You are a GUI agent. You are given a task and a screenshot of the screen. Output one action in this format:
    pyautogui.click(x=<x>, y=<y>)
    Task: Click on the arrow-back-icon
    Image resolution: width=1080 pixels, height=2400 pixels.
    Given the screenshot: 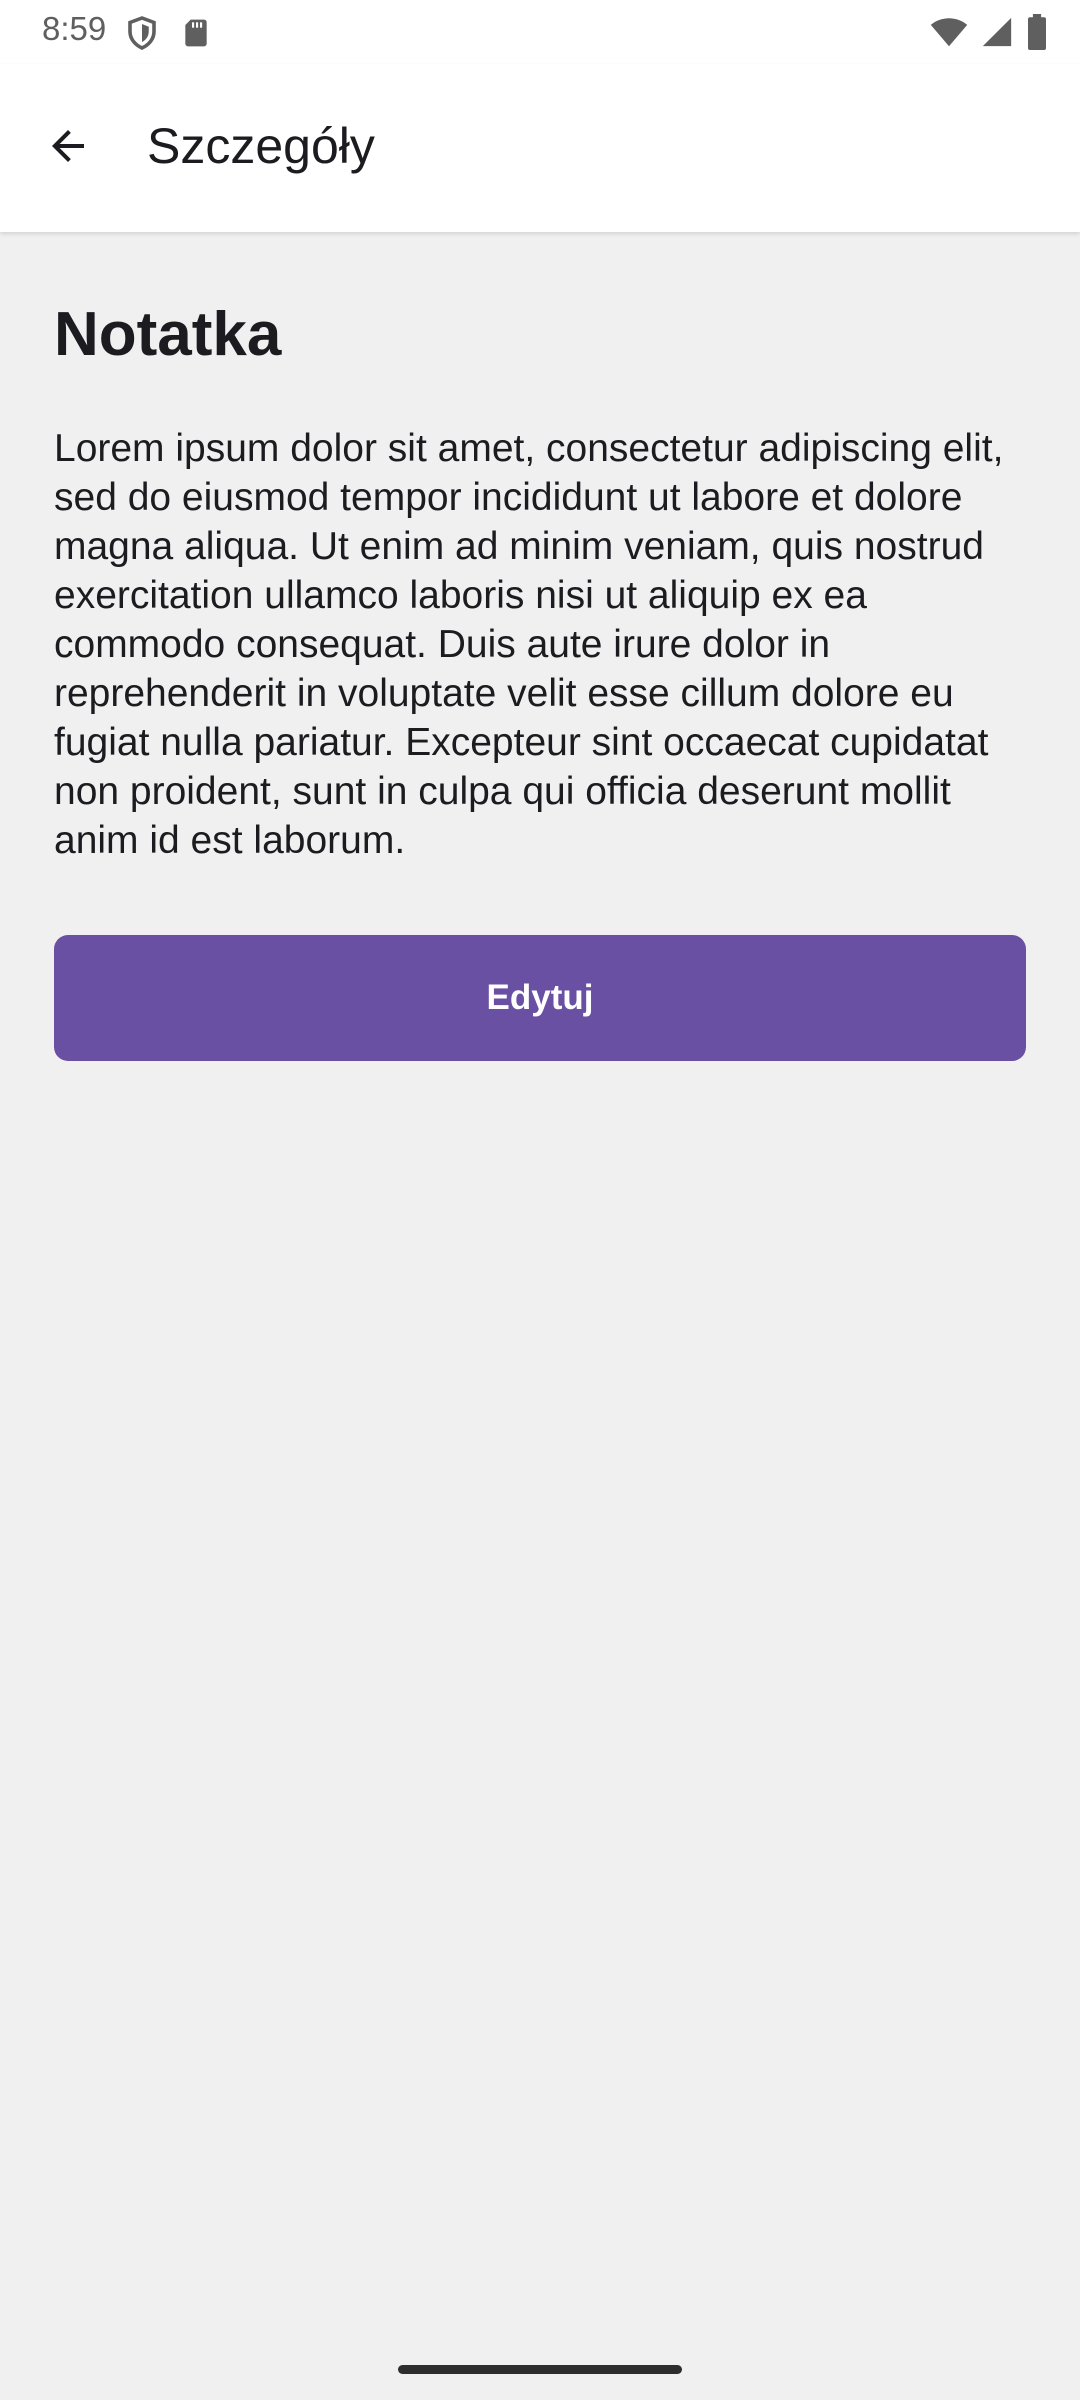 What is the action you would take?
    pyautogui.click(x=68, y=148)
    